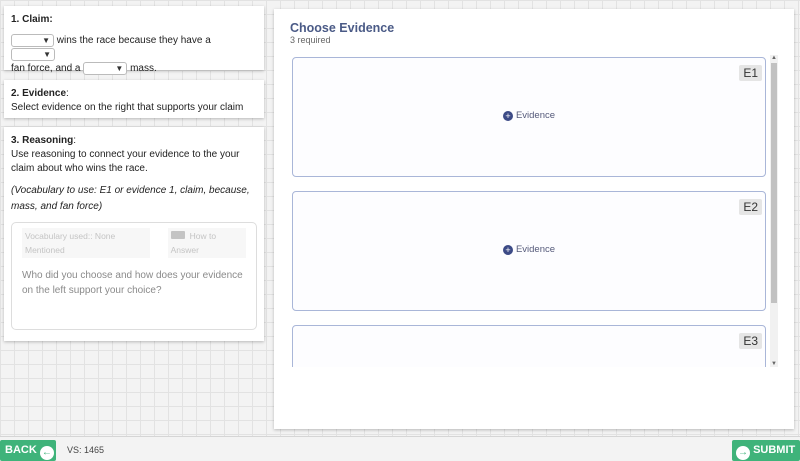 This screenshot has width=800, height=461. I want to click on evidence-header-colon: :, so click(67, 93).